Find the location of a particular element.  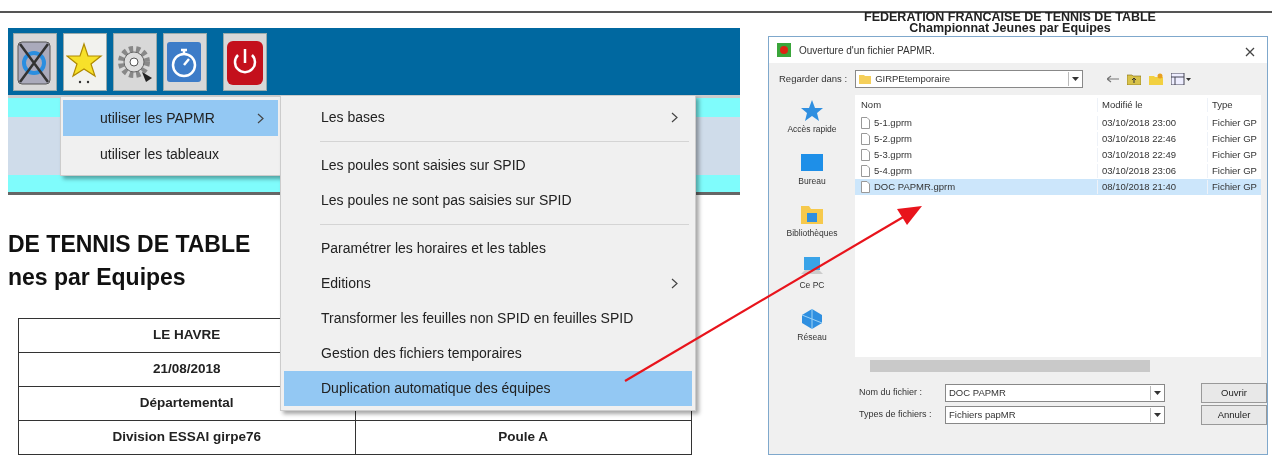

file-date: 03/10/2018 23:00 is located at coordinates (1152, 123).